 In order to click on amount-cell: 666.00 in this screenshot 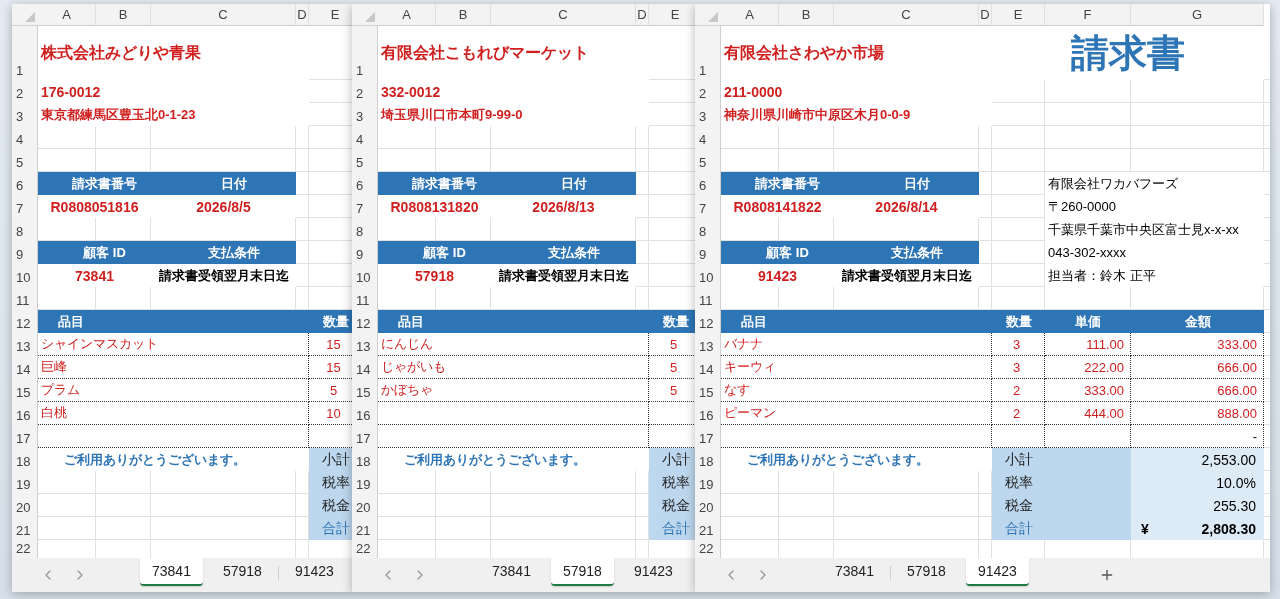, I will do `click(1197, 367)`.